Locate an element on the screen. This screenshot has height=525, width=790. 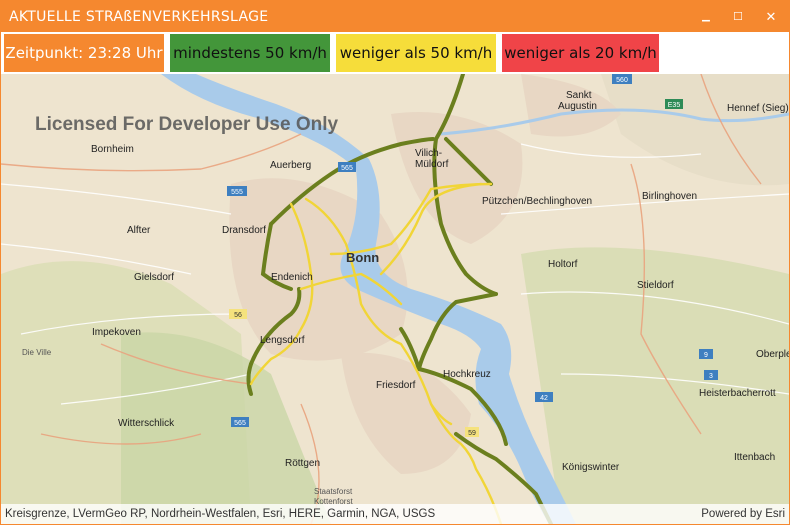
time-label: Zeitpunkt: 23:28 Uhr is located at coordinates (84, 53).